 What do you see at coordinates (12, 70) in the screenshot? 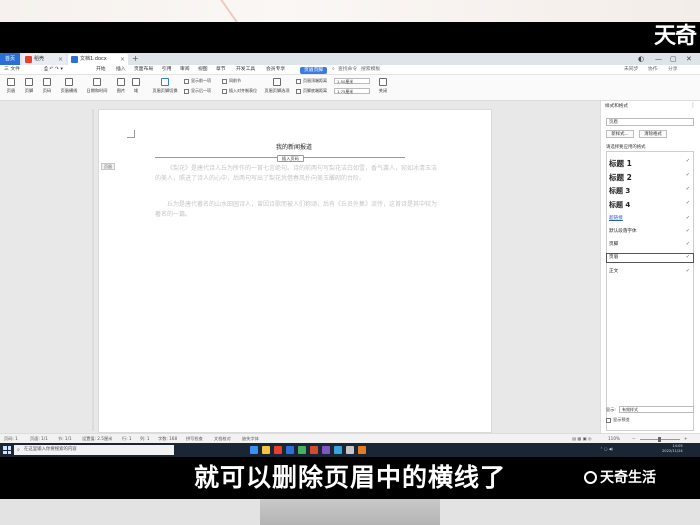
I see `menu-file: 三 文件` at bounding box center [12, 70].